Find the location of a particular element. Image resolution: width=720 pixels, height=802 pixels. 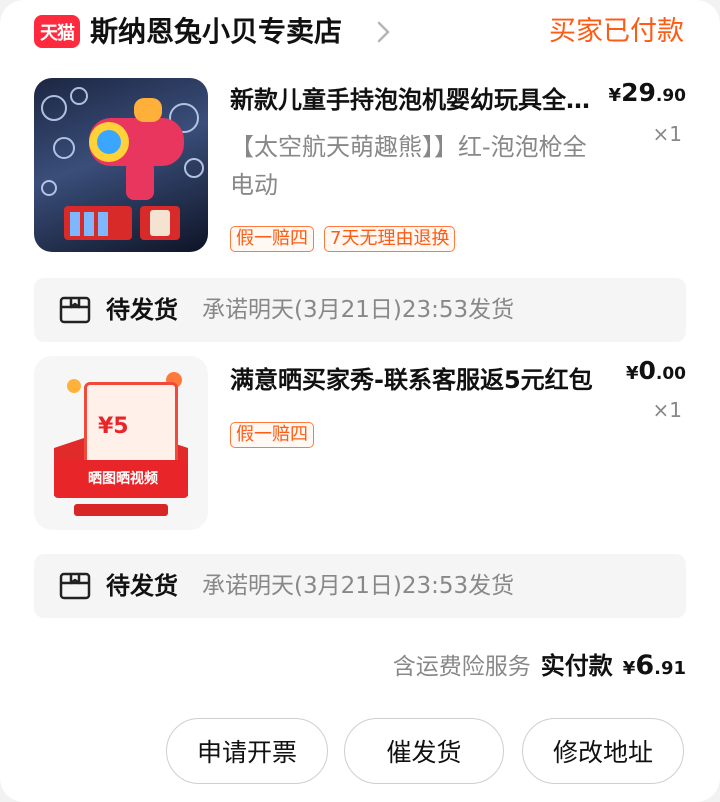

product-tags: 假一赔四 7天无理由退换 is located at coordinates (343, 239).